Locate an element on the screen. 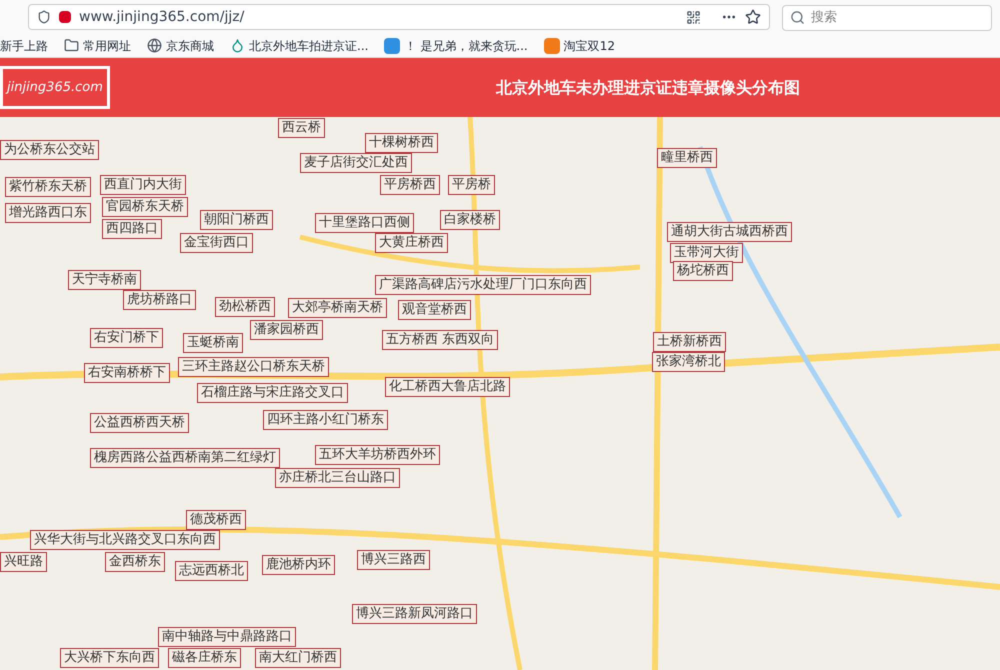  camera-label: 西云桥 is located at coordinates (301, 128).